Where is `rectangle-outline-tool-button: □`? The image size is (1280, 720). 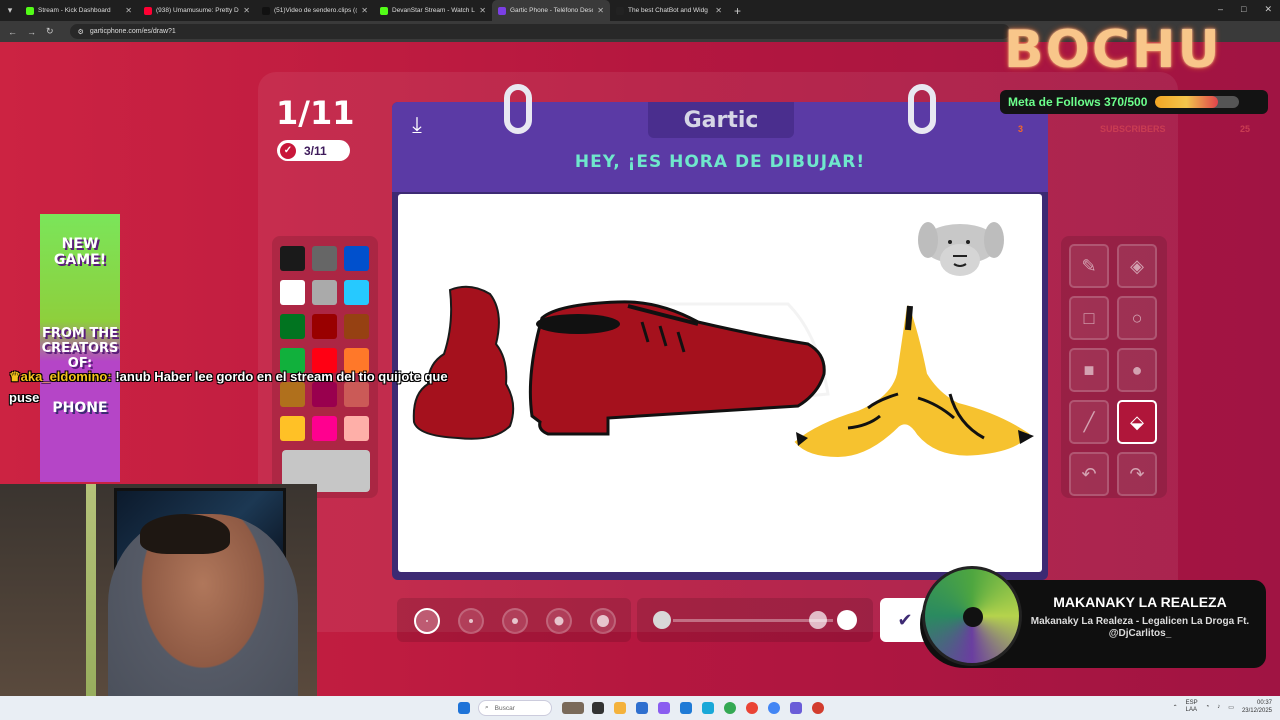
rectangle-outline-tool-button: □ is located at coordinates (1089, 318).